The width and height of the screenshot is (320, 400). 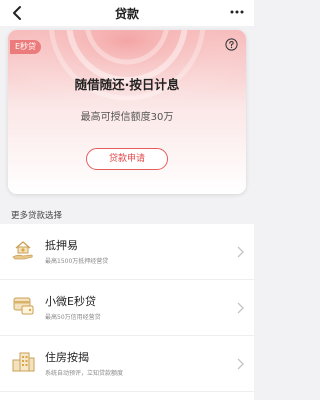 I want to click on help-question-icon, so click(x=231, y=44).